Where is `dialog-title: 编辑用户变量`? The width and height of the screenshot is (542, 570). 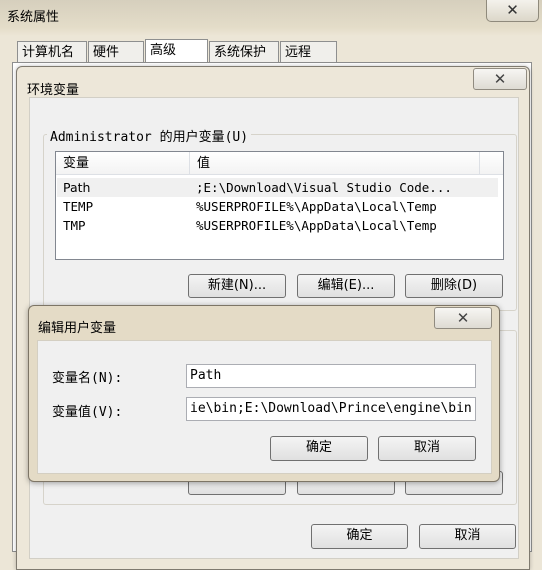
dialog-title: 编辑用户变量 is located at coordinates (77, 328).